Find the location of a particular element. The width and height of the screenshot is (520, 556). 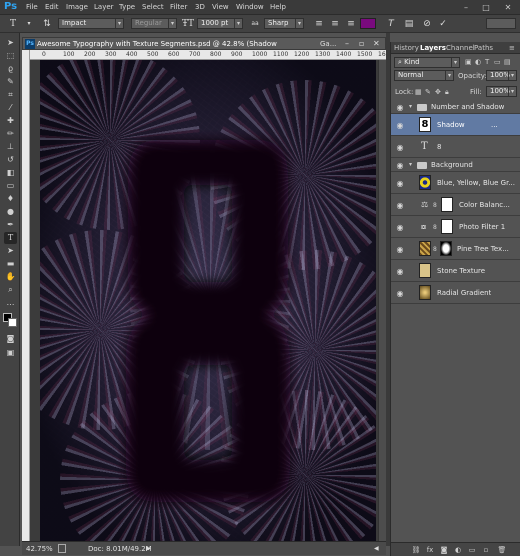

filter-shape-icon: ▭ is located at coordinates (497, 62).